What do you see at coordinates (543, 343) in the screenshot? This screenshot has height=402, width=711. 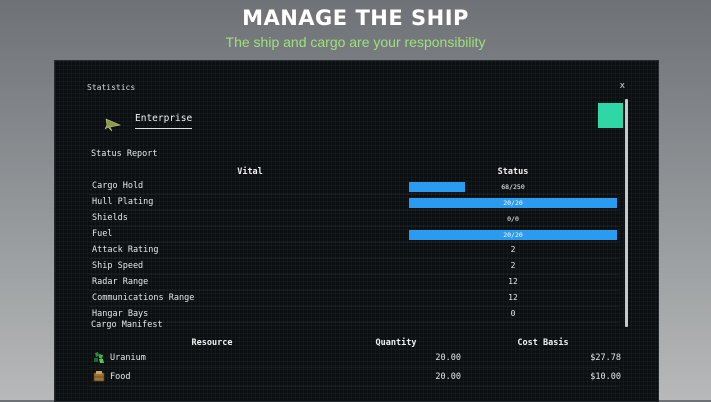 I see `col-header-cost-basis: Cost Basis` at bounding box center [543, 343].